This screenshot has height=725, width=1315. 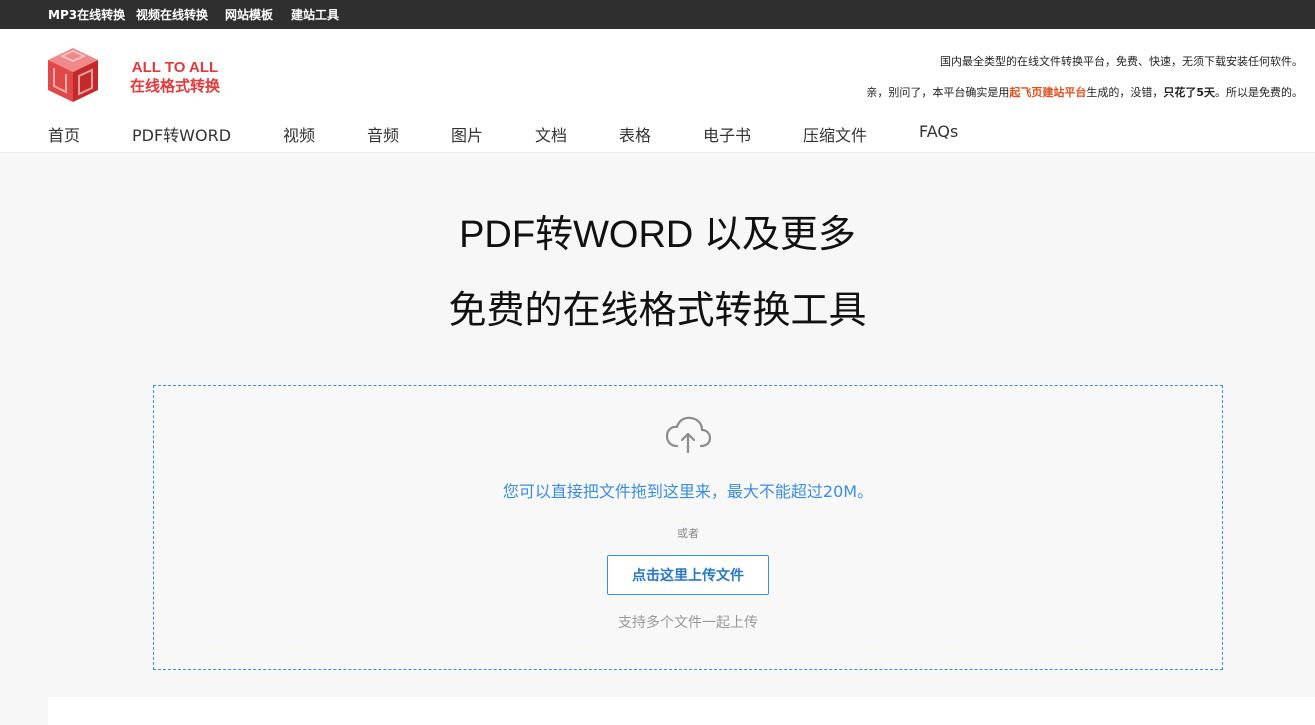 I want to click on tagline-prefix: 亲，别问了，本平台确实是用, so click(x=938, y=92).